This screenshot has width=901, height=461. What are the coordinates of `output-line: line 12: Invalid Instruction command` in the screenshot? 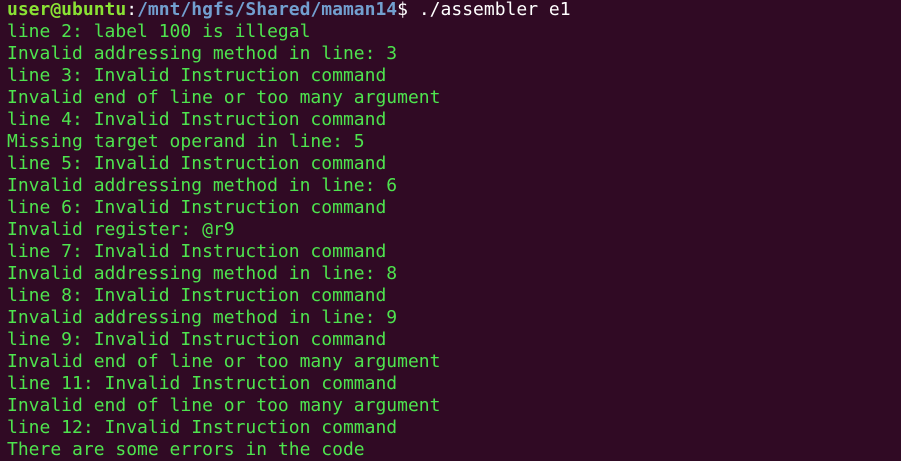 It's located at (202, 427).